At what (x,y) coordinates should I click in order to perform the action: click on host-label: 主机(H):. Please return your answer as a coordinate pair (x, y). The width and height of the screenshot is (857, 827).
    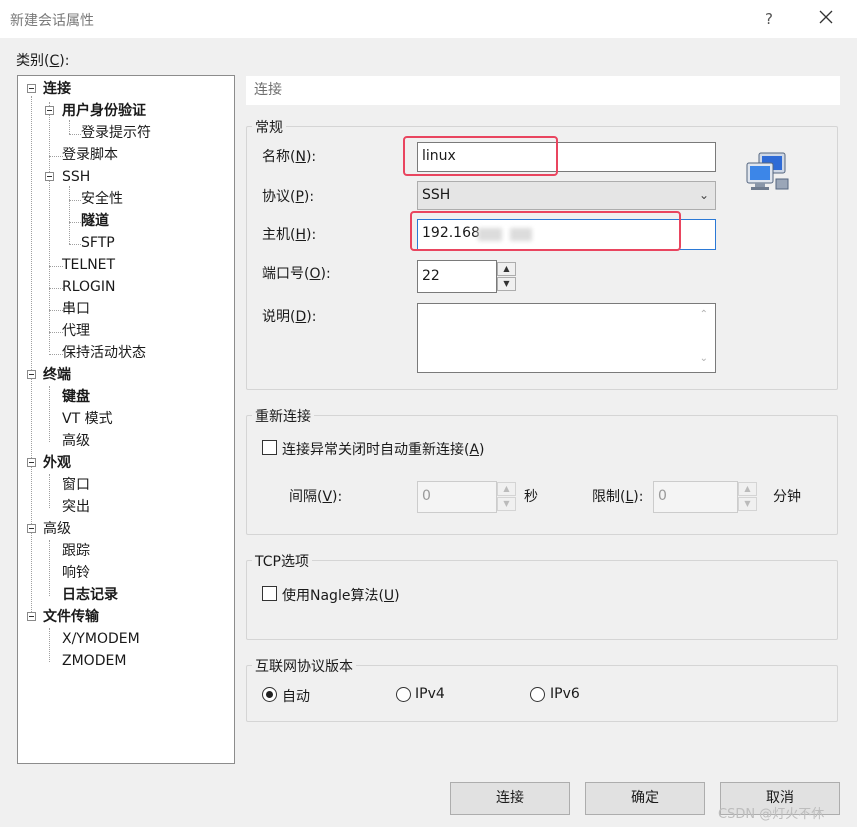
    Looking at the image, I should click on (289, 235).